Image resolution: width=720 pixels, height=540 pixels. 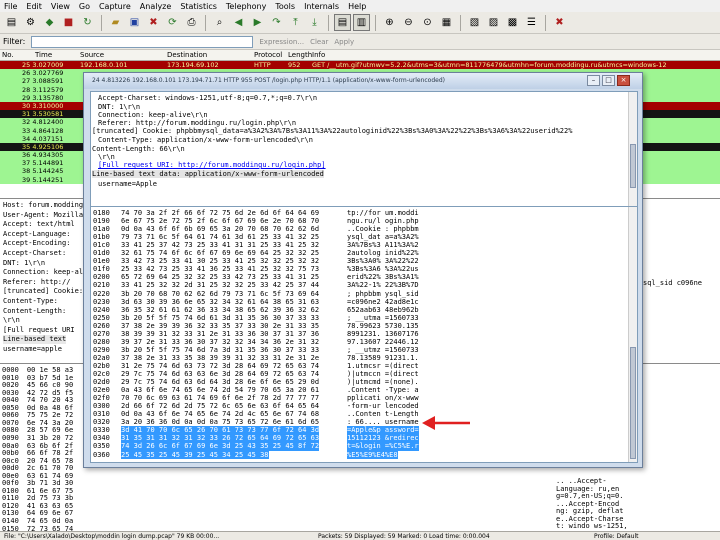 What do you see at coordinates (10, 6) in the screenshot?
I see `menu-item: File` at bounding box center [10, 6].